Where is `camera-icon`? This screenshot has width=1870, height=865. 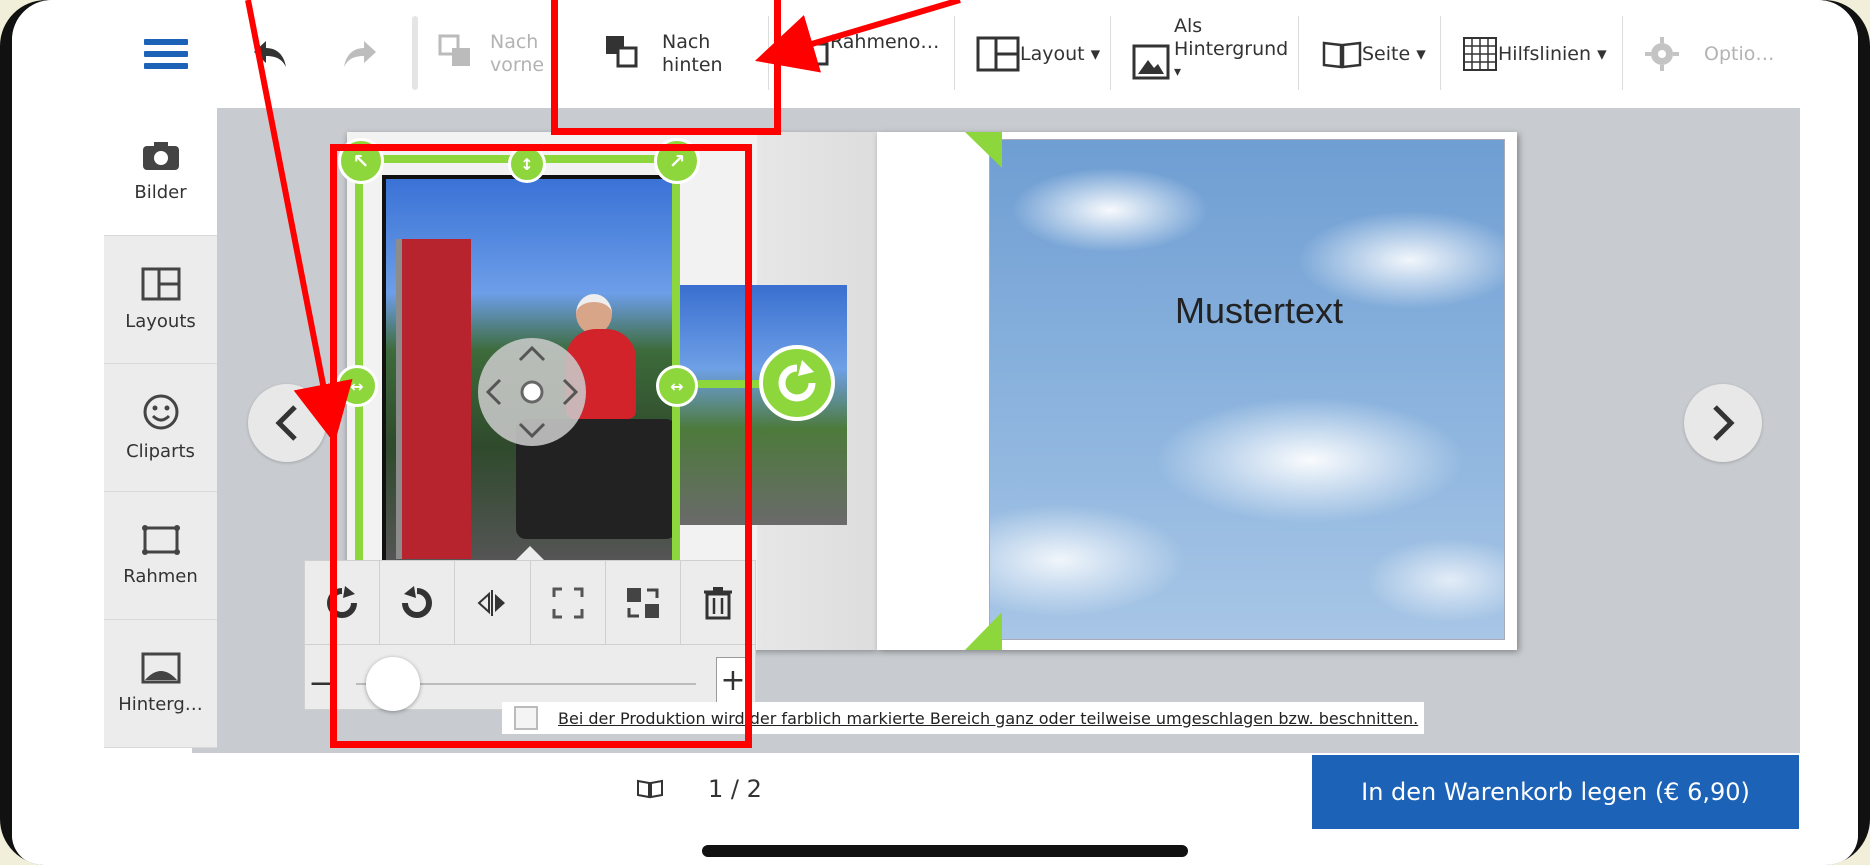
camera-icon is located at coordinates (160, 156).